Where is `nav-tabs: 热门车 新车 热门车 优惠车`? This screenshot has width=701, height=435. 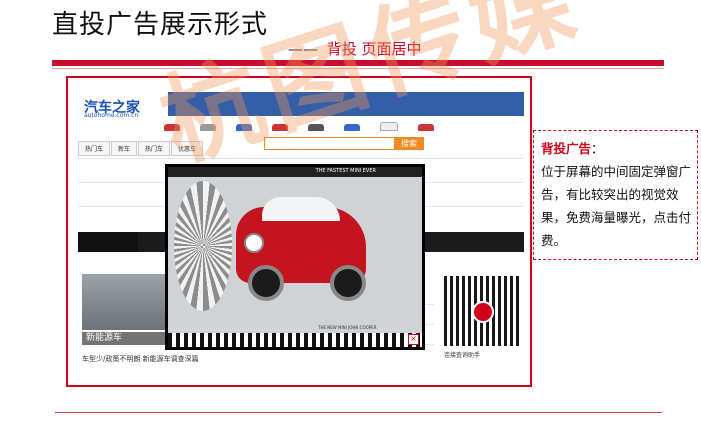 nav-tabs: 热门车 新车 热门车 优惠车 is located at coordinates (141, 146).